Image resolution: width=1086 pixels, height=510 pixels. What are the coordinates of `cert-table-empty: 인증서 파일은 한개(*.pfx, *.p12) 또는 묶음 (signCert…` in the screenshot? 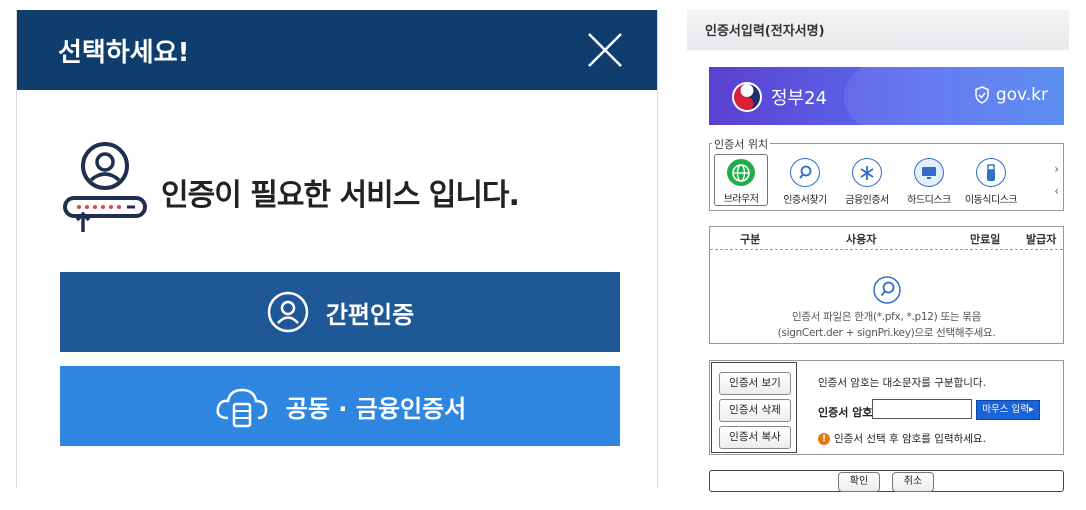 It's located at (886, 297).